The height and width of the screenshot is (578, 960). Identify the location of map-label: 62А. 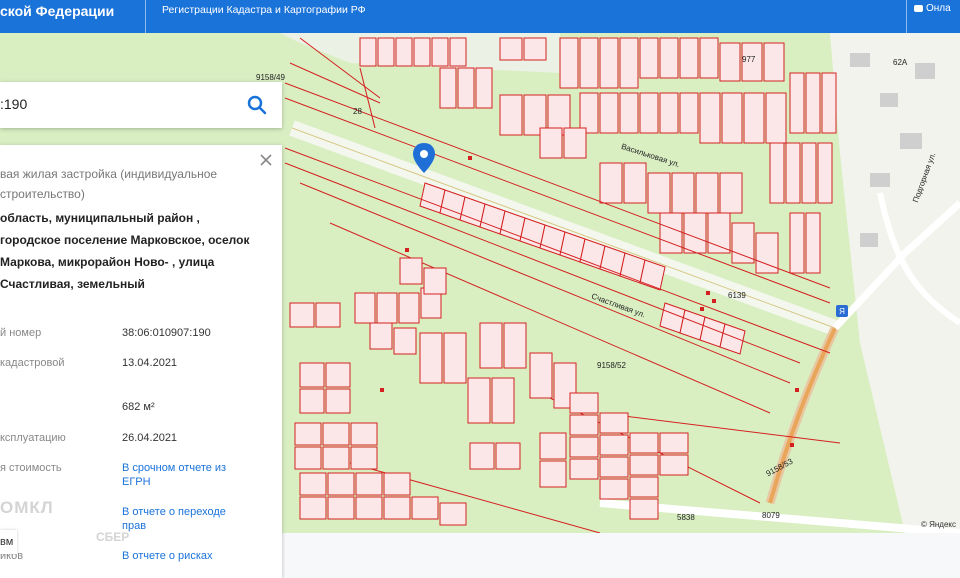
(900, 62).